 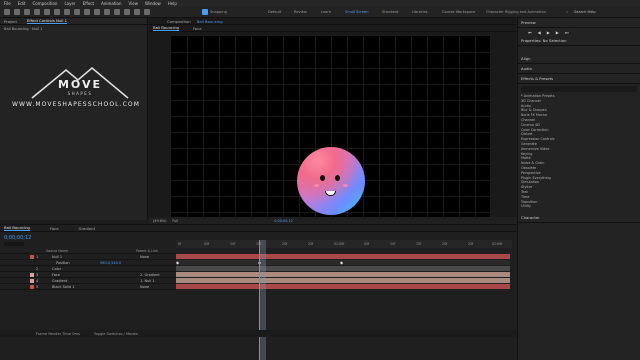 What do you see at coordinates (137, 12) in the screenshot?
I see `roto-tool-icon` at bounding box center [137, 12].